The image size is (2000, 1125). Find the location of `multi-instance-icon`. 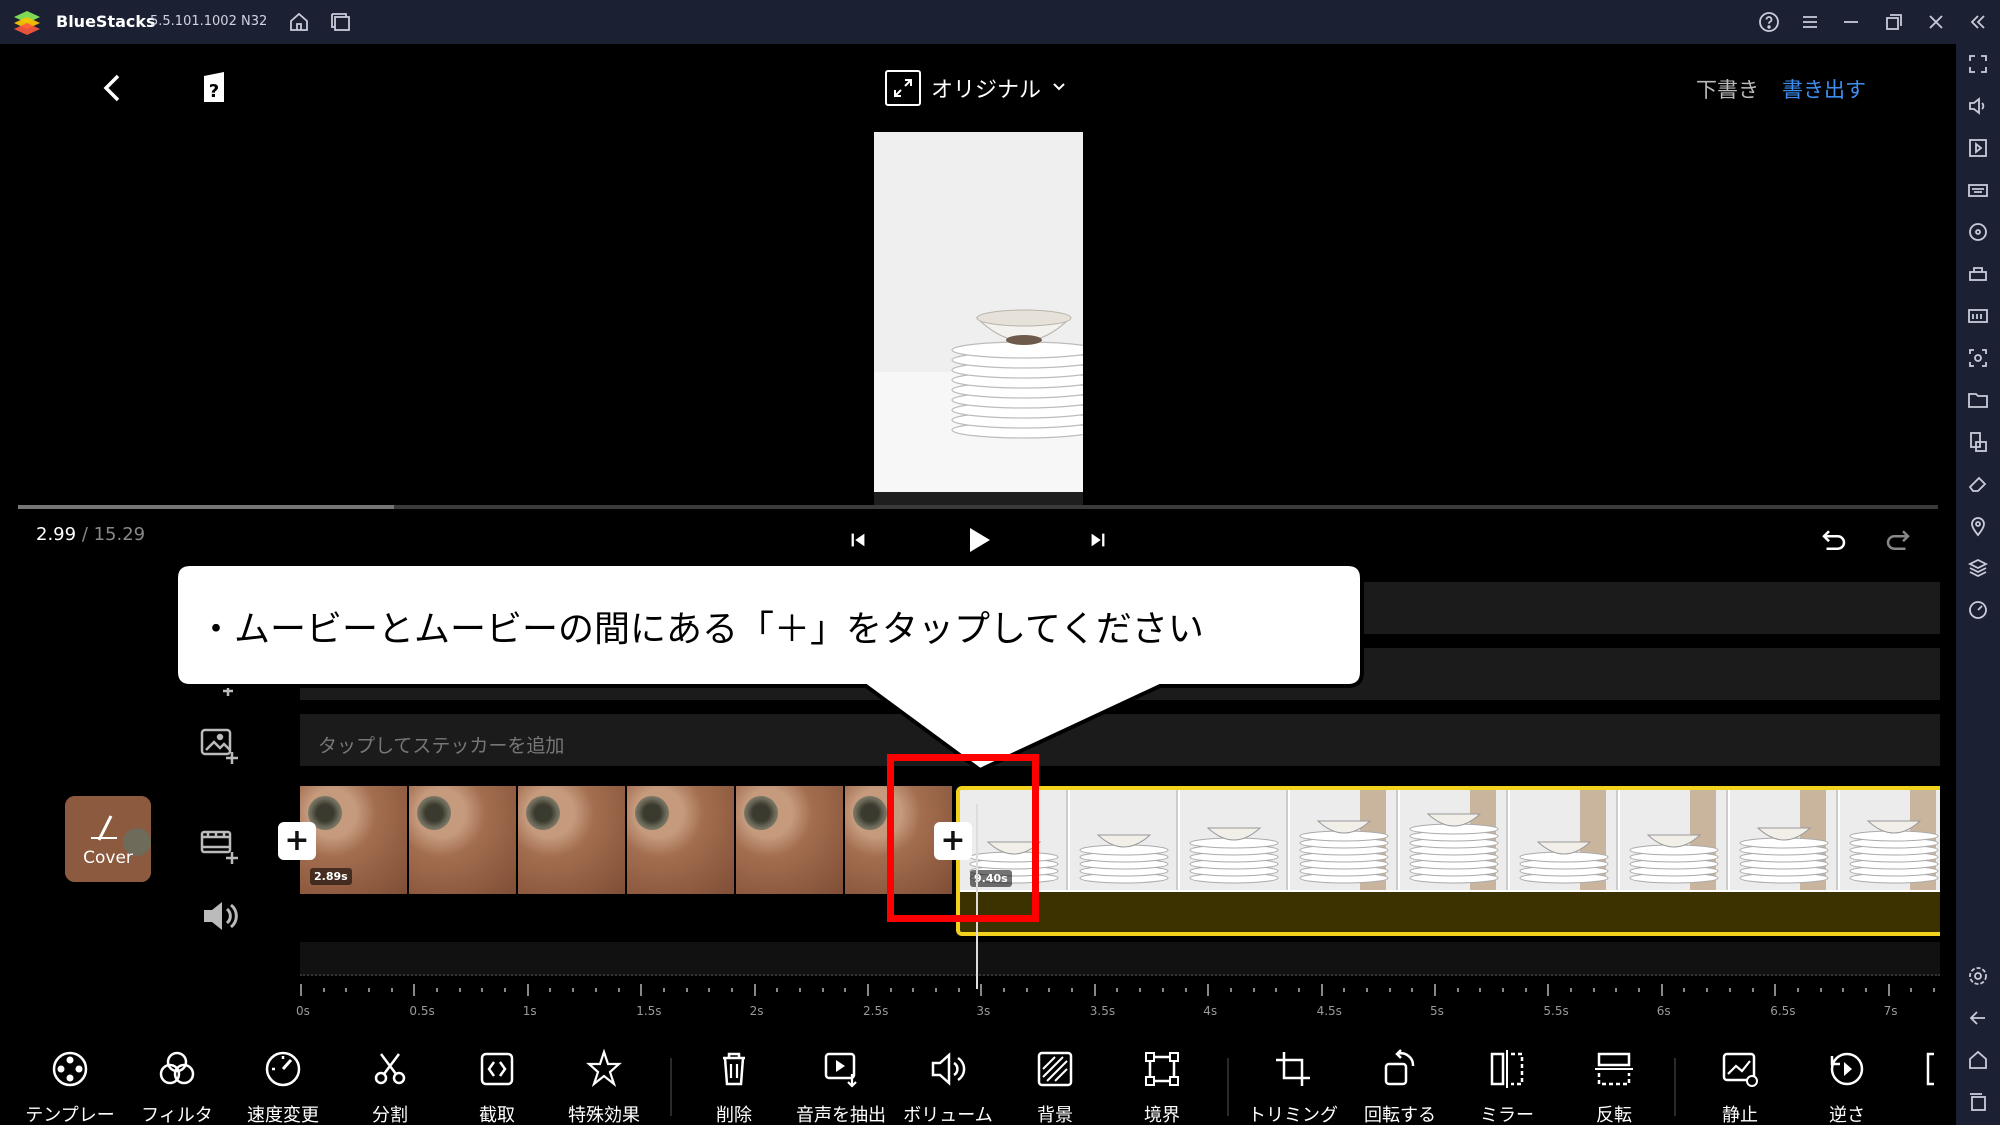

multi-instance-icon is located at coordinates (341, 22).